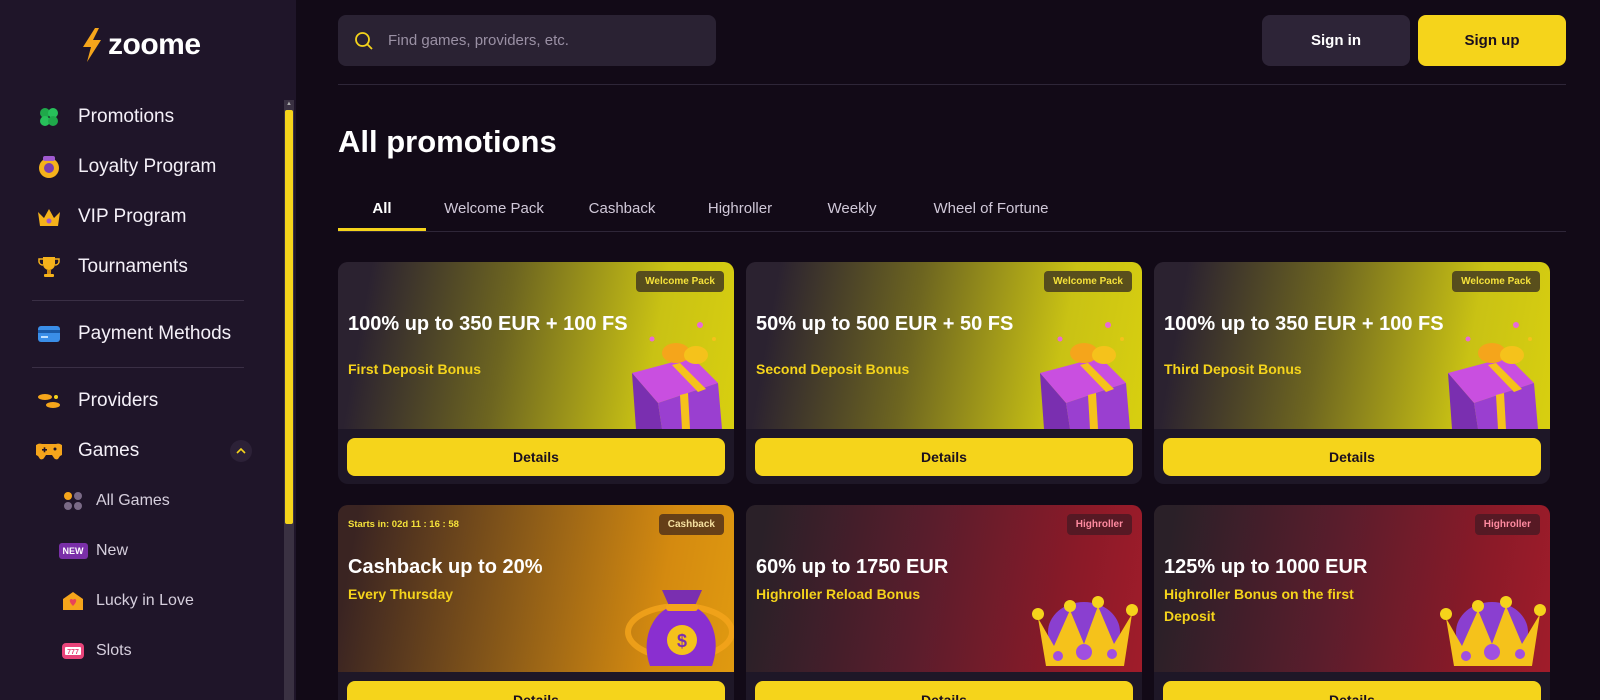 The height and width of the screenshot is (700, 1600). I want to click on brand-logo: zoome, so click(140, 45).